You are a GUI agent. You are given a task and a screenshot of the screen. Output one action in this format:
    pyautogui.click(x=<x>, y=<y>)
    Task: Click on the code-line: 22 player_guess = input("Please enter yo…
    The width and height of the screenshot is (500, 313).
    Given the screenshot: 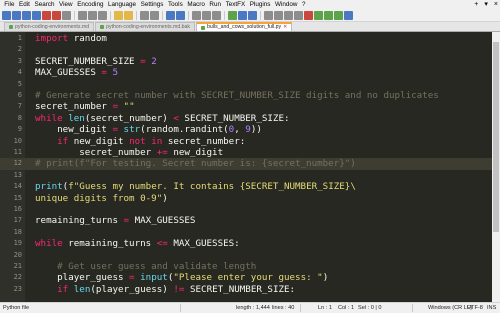 What is the action you would take?
    pyautogui.click(x=250, y=277)
    